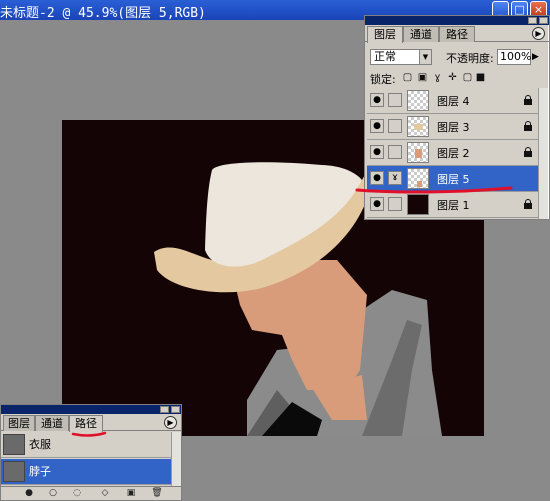  Describe the element at coordinates (543, 153) in the screenshot. I see `layer-scrollbar` at that location.